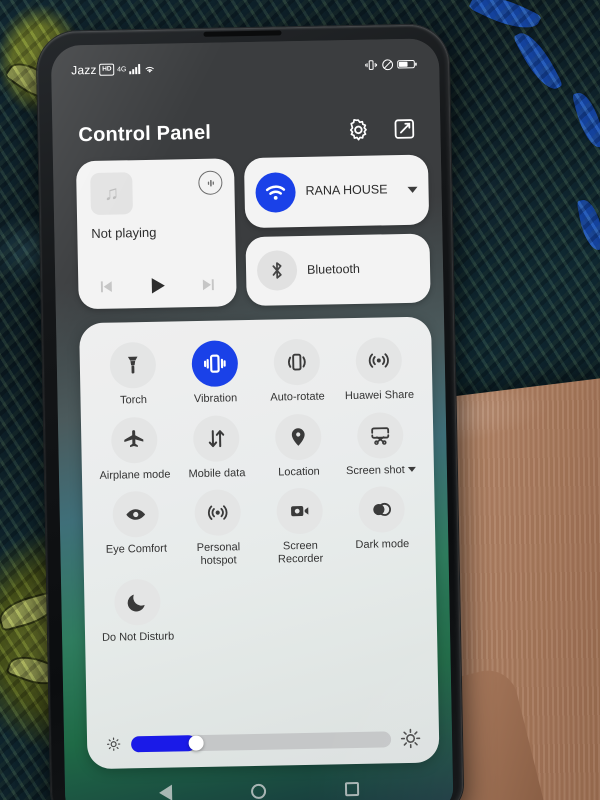 The image size is (600, 800). Describe the element at coordinates (297, 362) in the screenshot. I see `auto-rotate-icon` at that location.